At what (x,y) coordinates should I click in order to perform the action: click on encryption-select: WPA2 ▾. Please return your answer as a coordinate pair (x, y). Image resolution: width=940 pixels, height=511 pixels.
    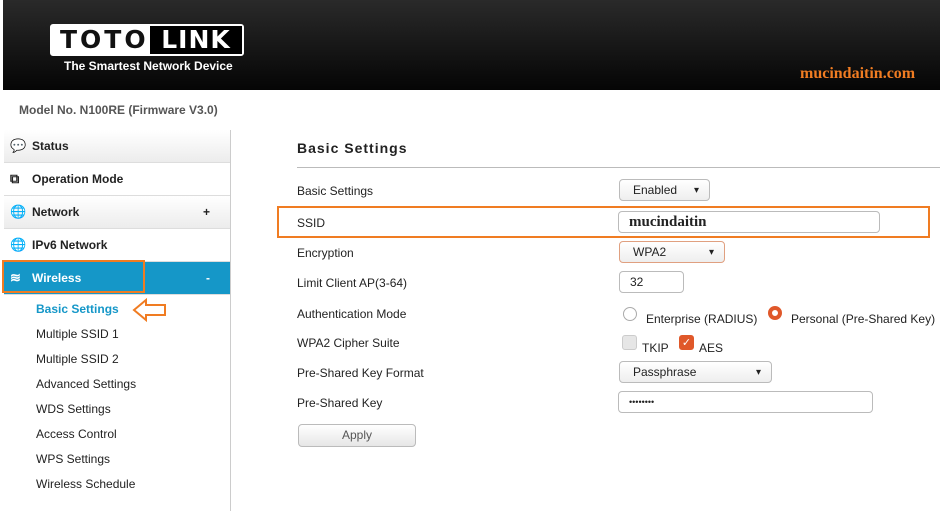
    Looking at the image, I should click on (672, 252).